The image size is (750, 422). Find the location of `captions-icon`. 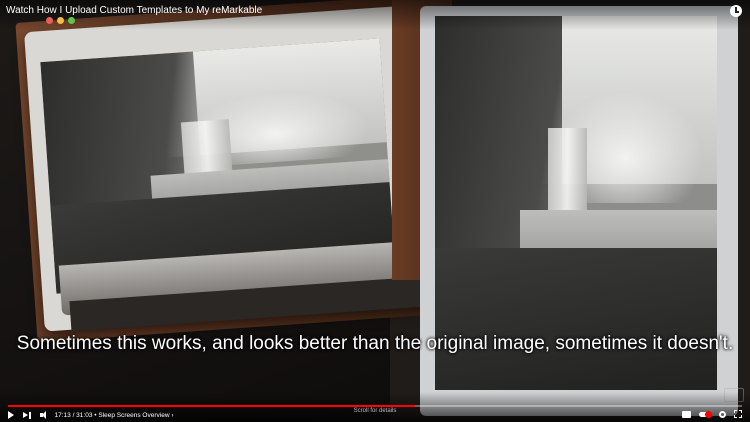

captions-icon is located at coordinates (686, 414).